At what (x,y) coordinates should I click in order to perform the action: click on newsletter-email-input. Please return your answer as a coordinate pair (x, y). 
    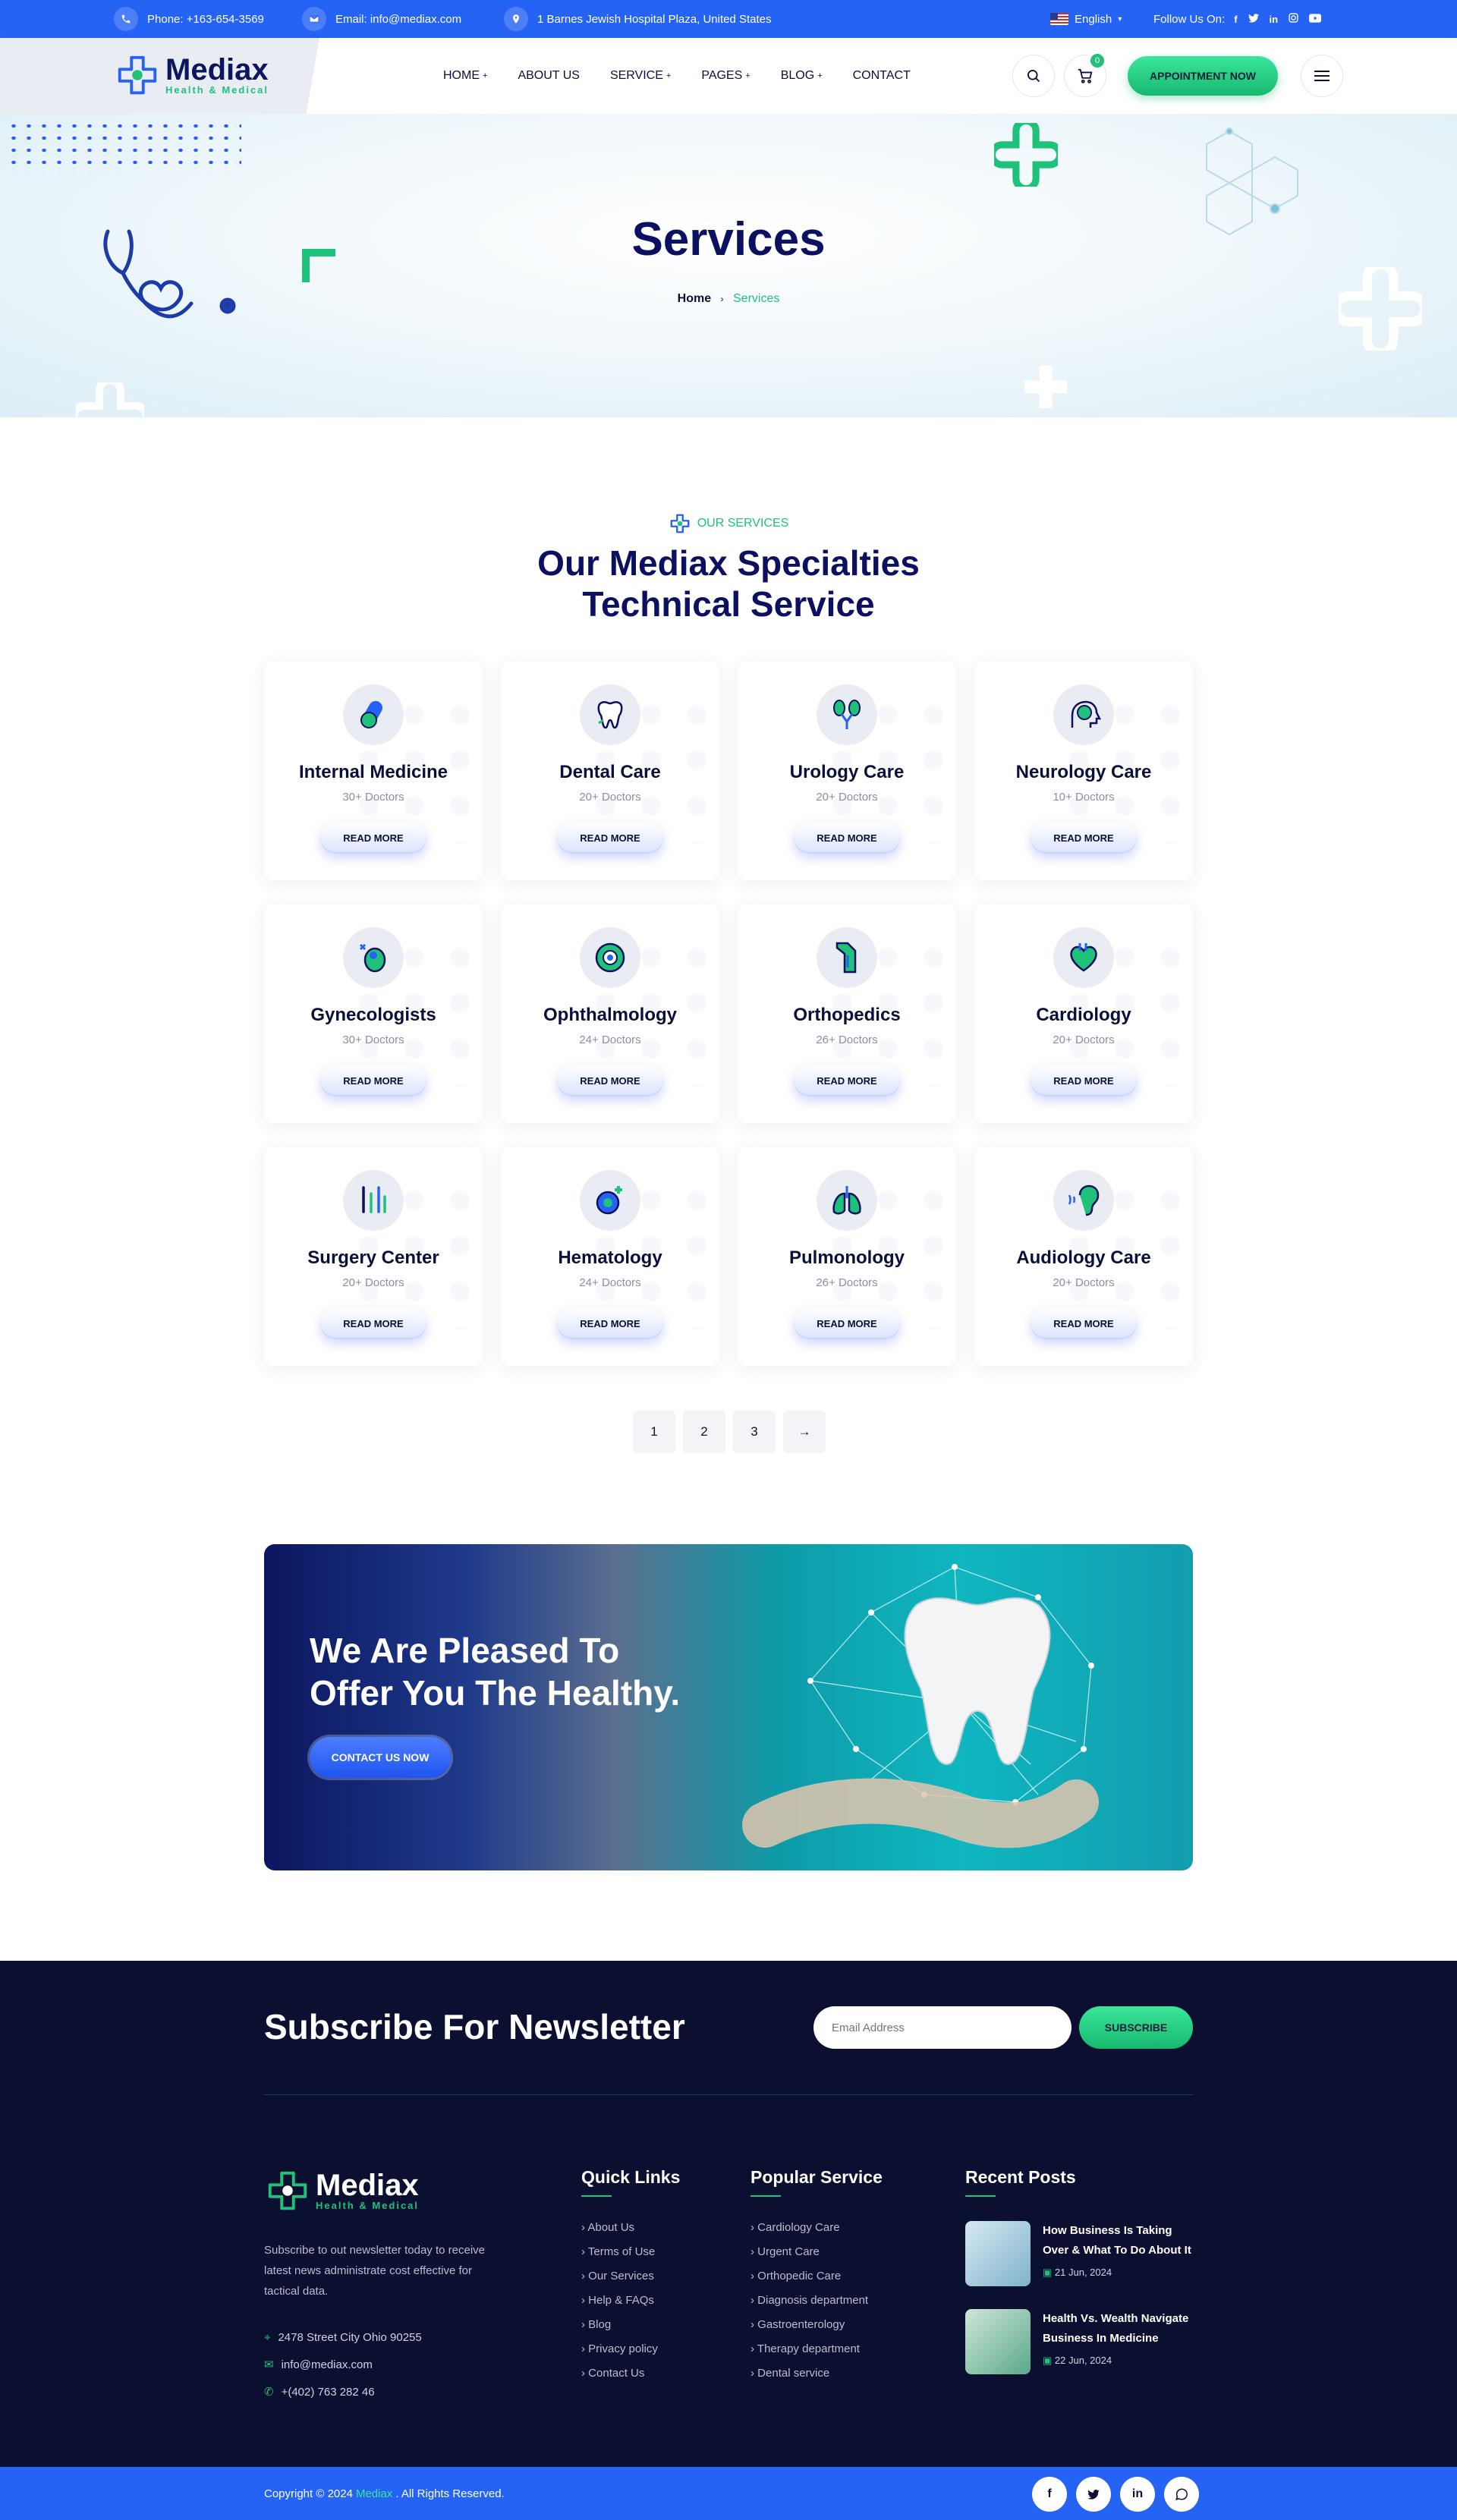
    Looking at the image, I should click on (942, 2027).